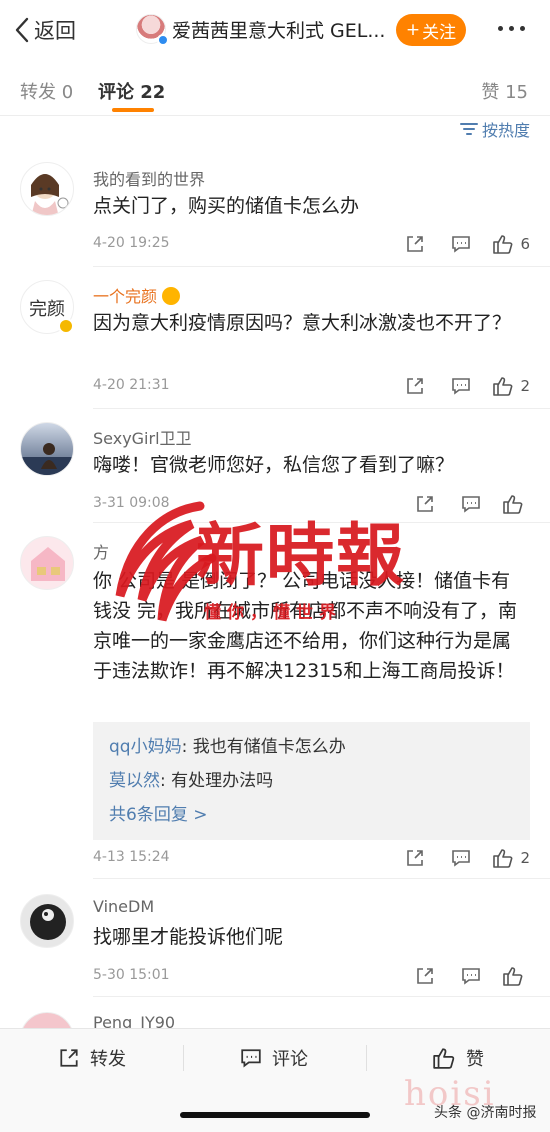 The width and height of the screenshot is (550, 1132). What do you see at coordinates (108, 1059) in the screenshot?
I see `repost-label: 转发` at bounding box center [108, 1059].